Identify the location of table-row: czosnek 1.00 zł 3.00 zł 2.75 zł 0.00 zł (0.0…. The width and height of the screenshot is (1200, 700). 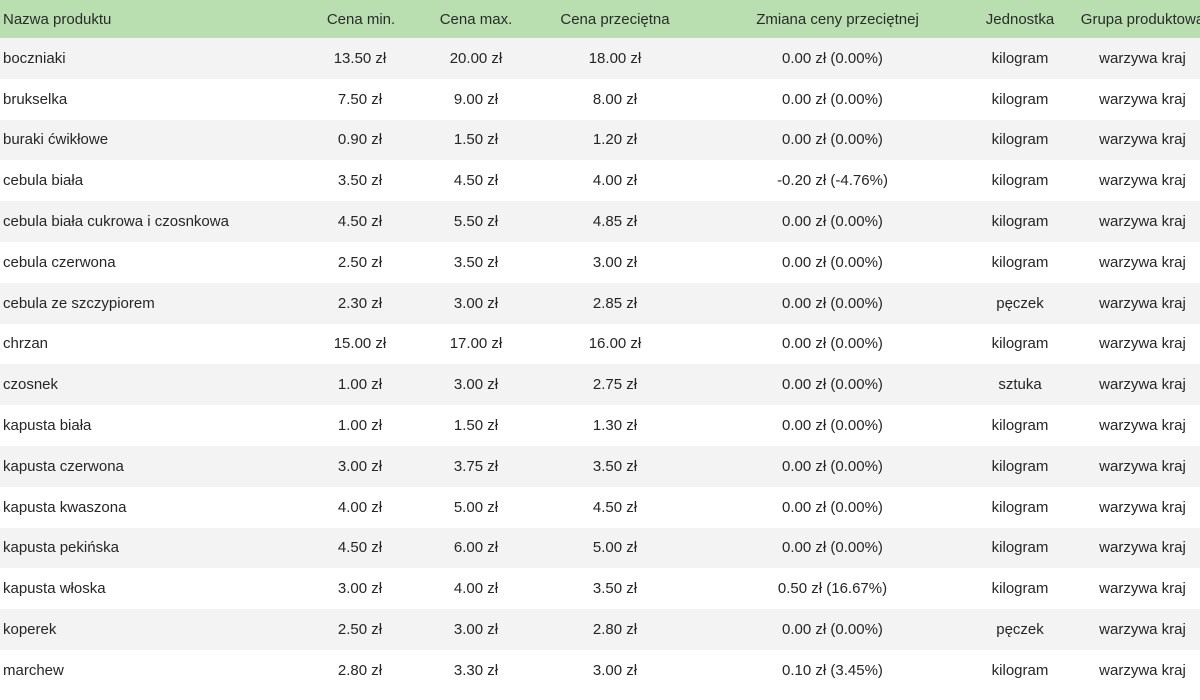
(600, 385).